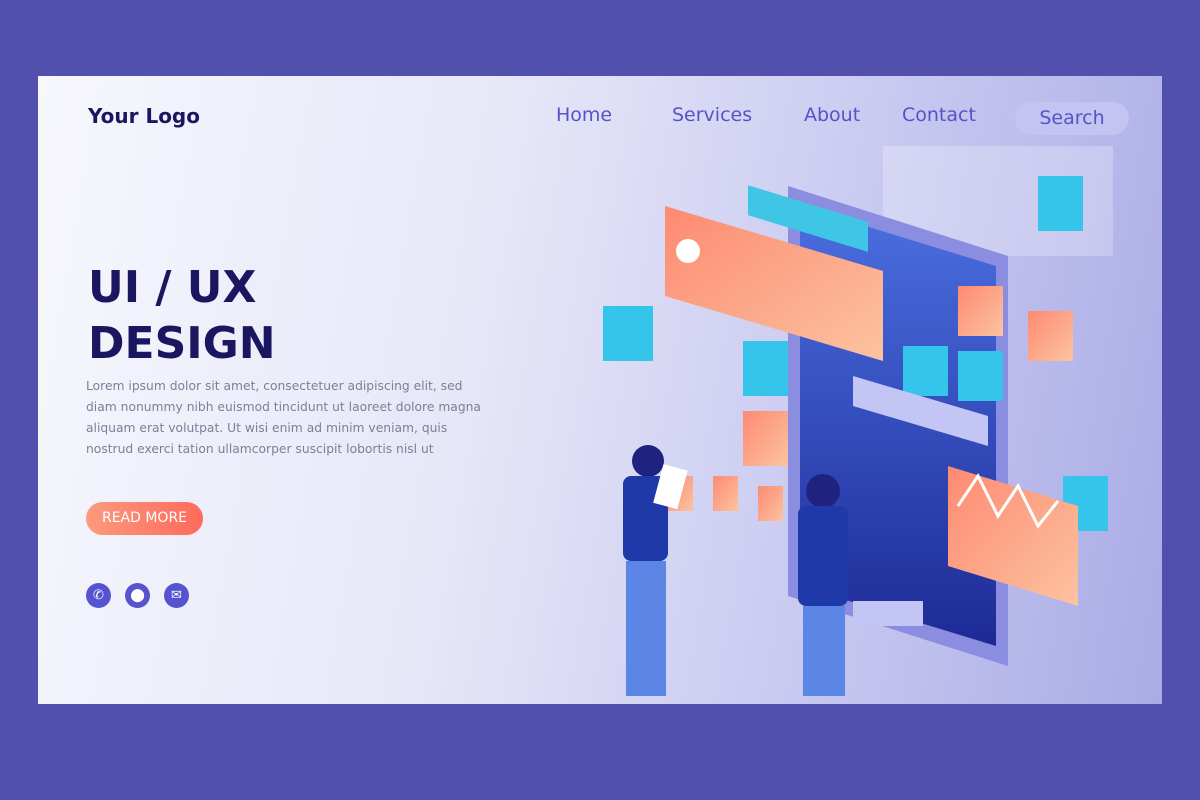 This screenshot has height=800, width=1200. Describe the element at coordinates (1060, 203) in the screenshot. I see `wifi-icon` at that location.